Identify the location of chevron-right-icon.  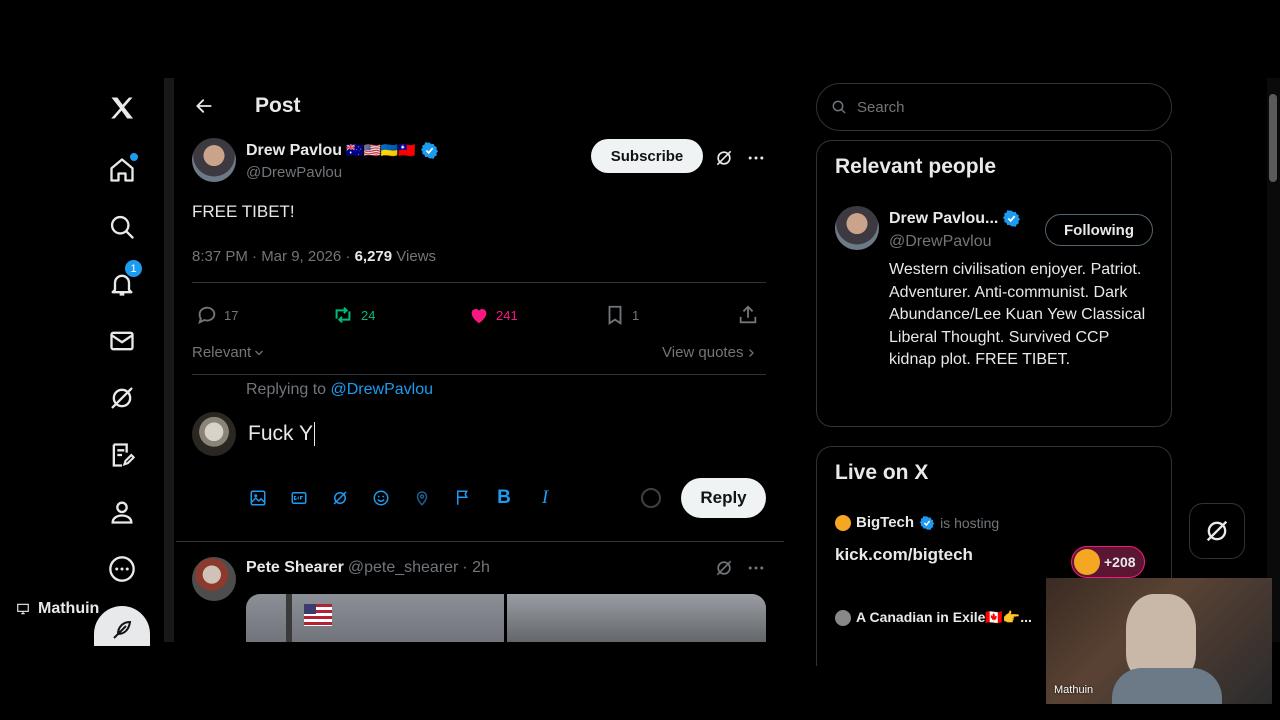
(752, 352).